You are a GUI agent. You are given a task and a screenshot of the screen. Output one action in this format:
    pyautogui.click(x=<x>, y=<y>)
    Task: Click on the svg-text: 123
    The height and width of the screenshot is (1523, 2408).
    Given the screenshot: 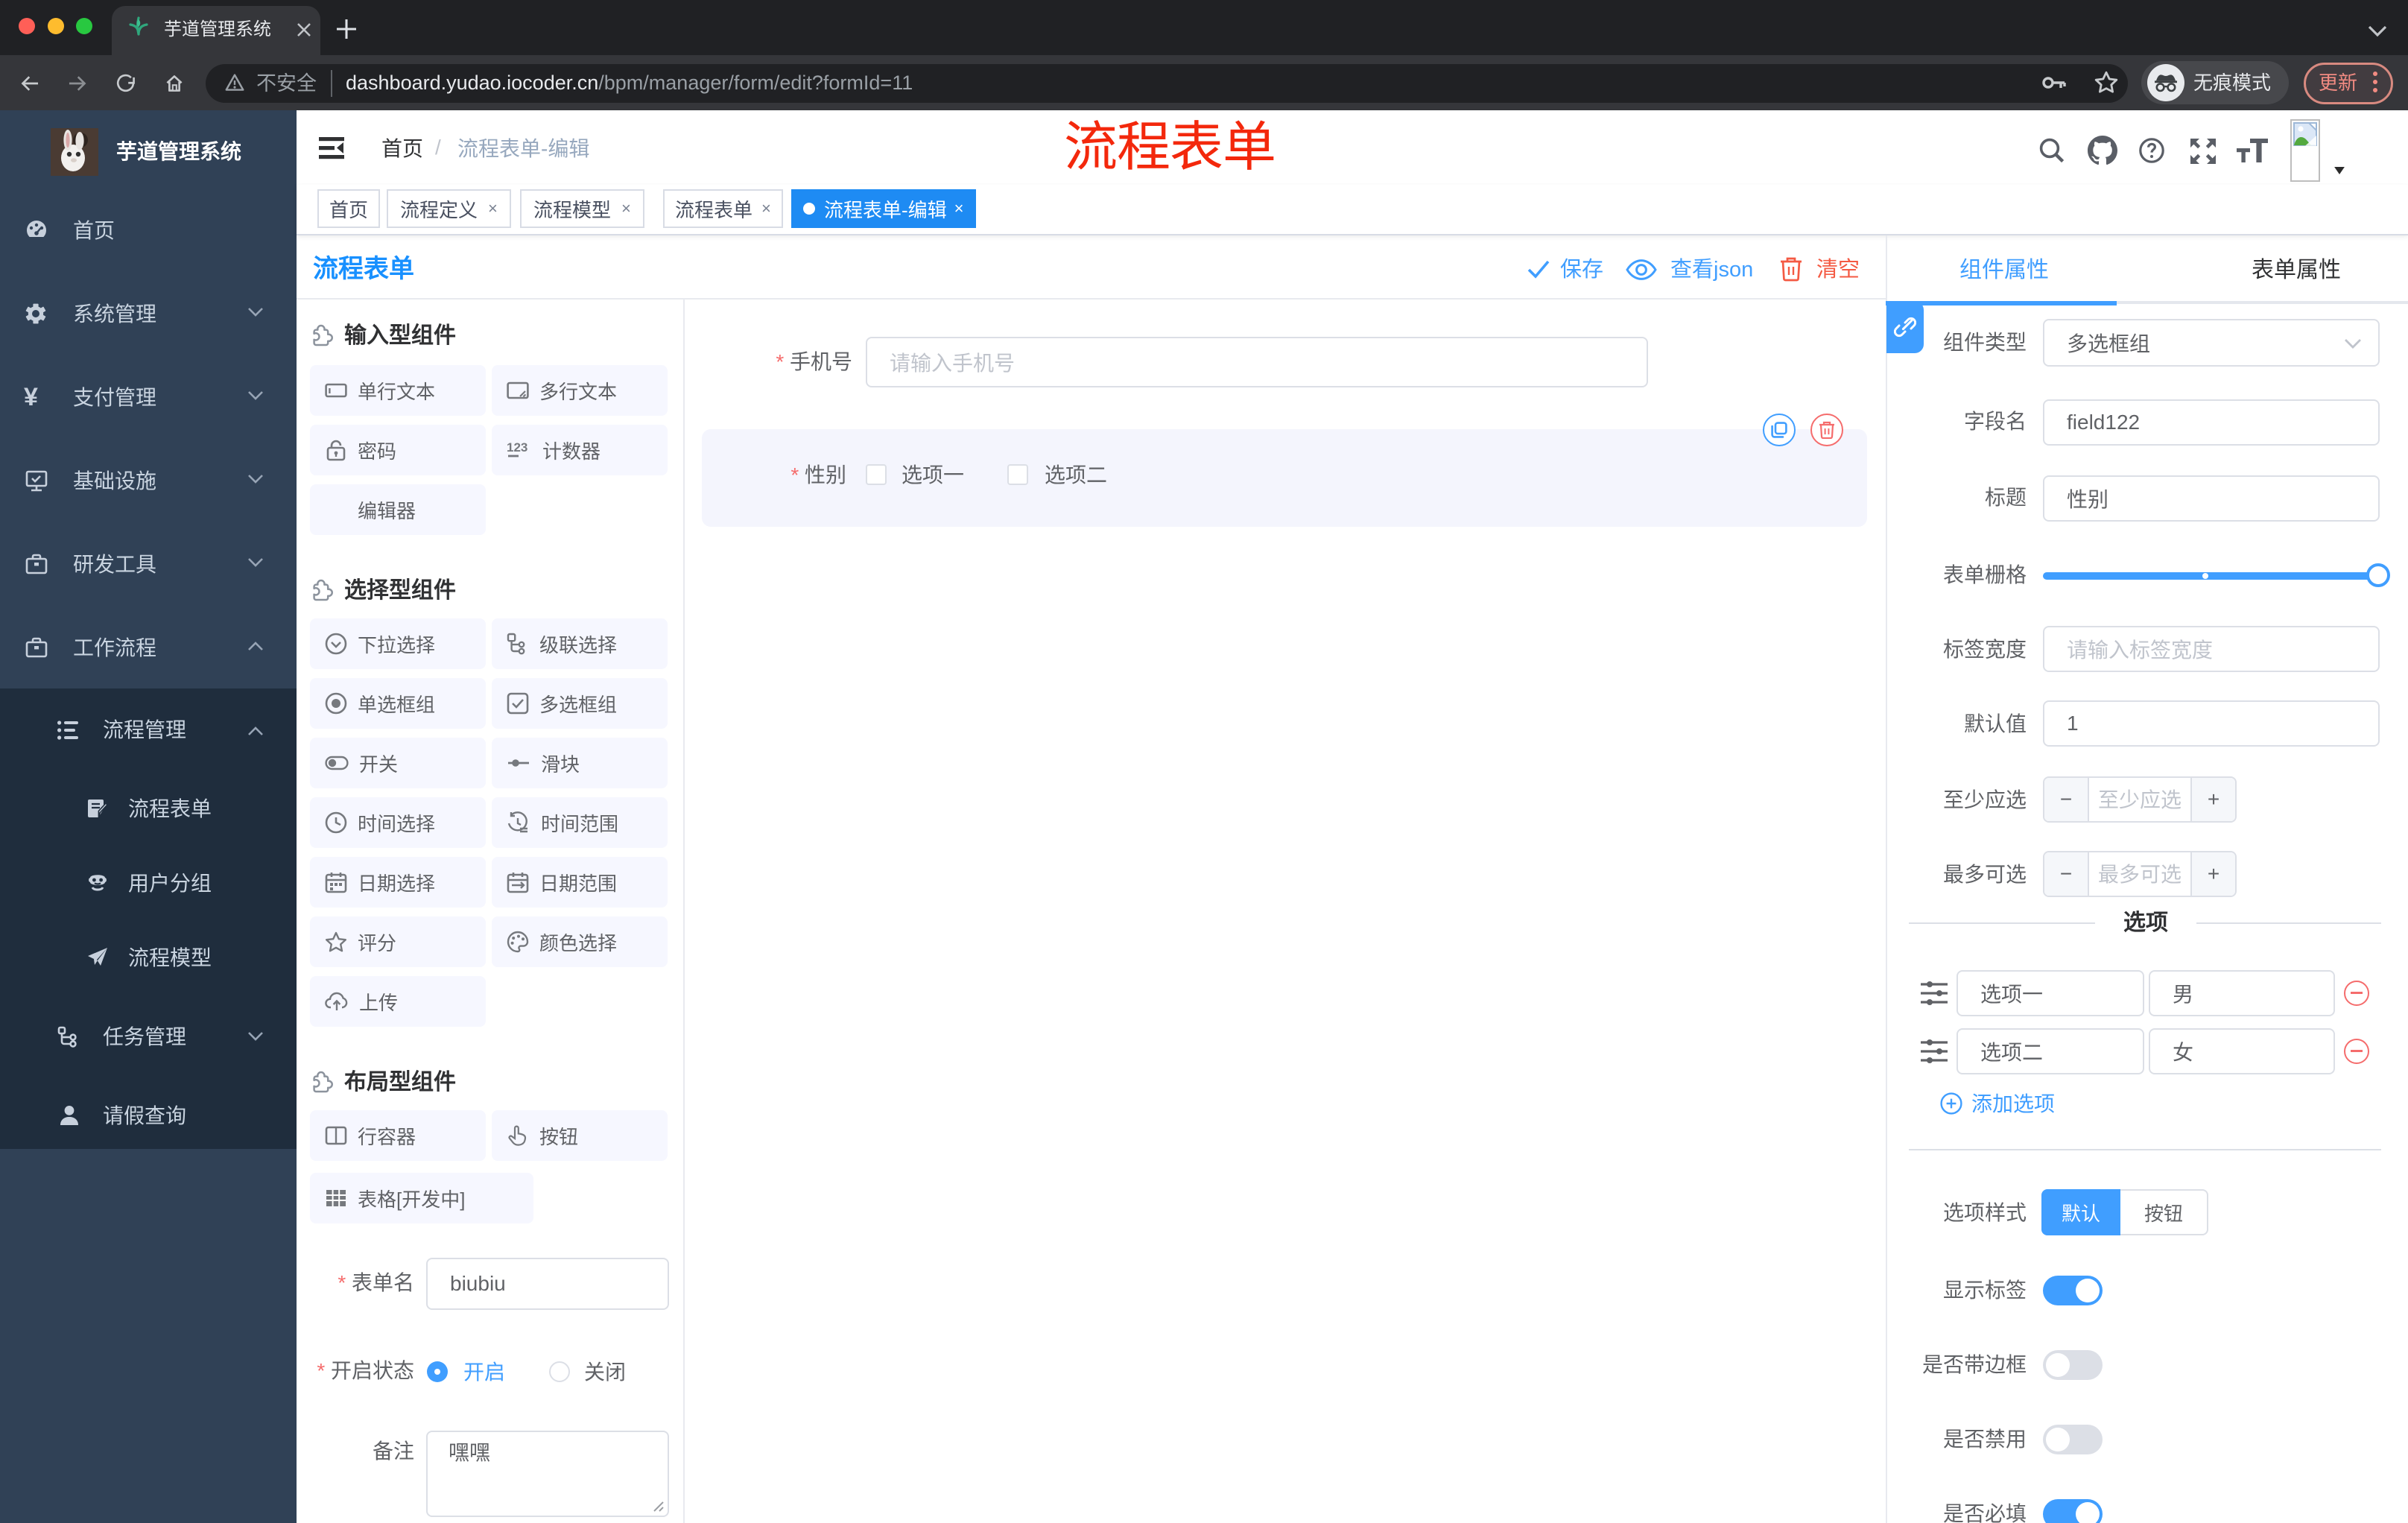 What is the action you would take?
    pyautogui.click(x=517, y=447)
    